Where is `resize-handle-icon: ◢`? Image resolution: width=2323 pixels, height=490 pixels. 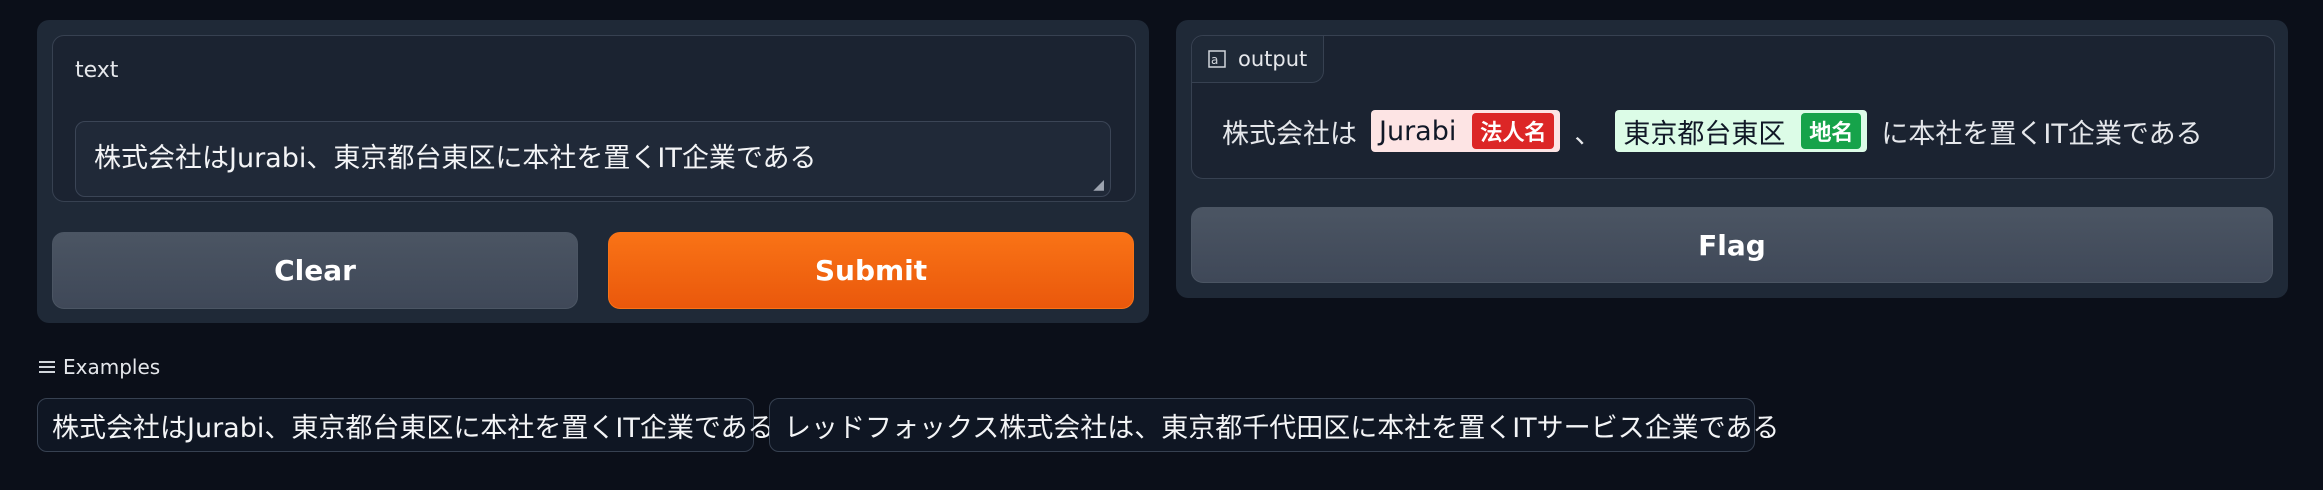
resize-handle-icon: ◢ is located at coordinates (1098, 185).